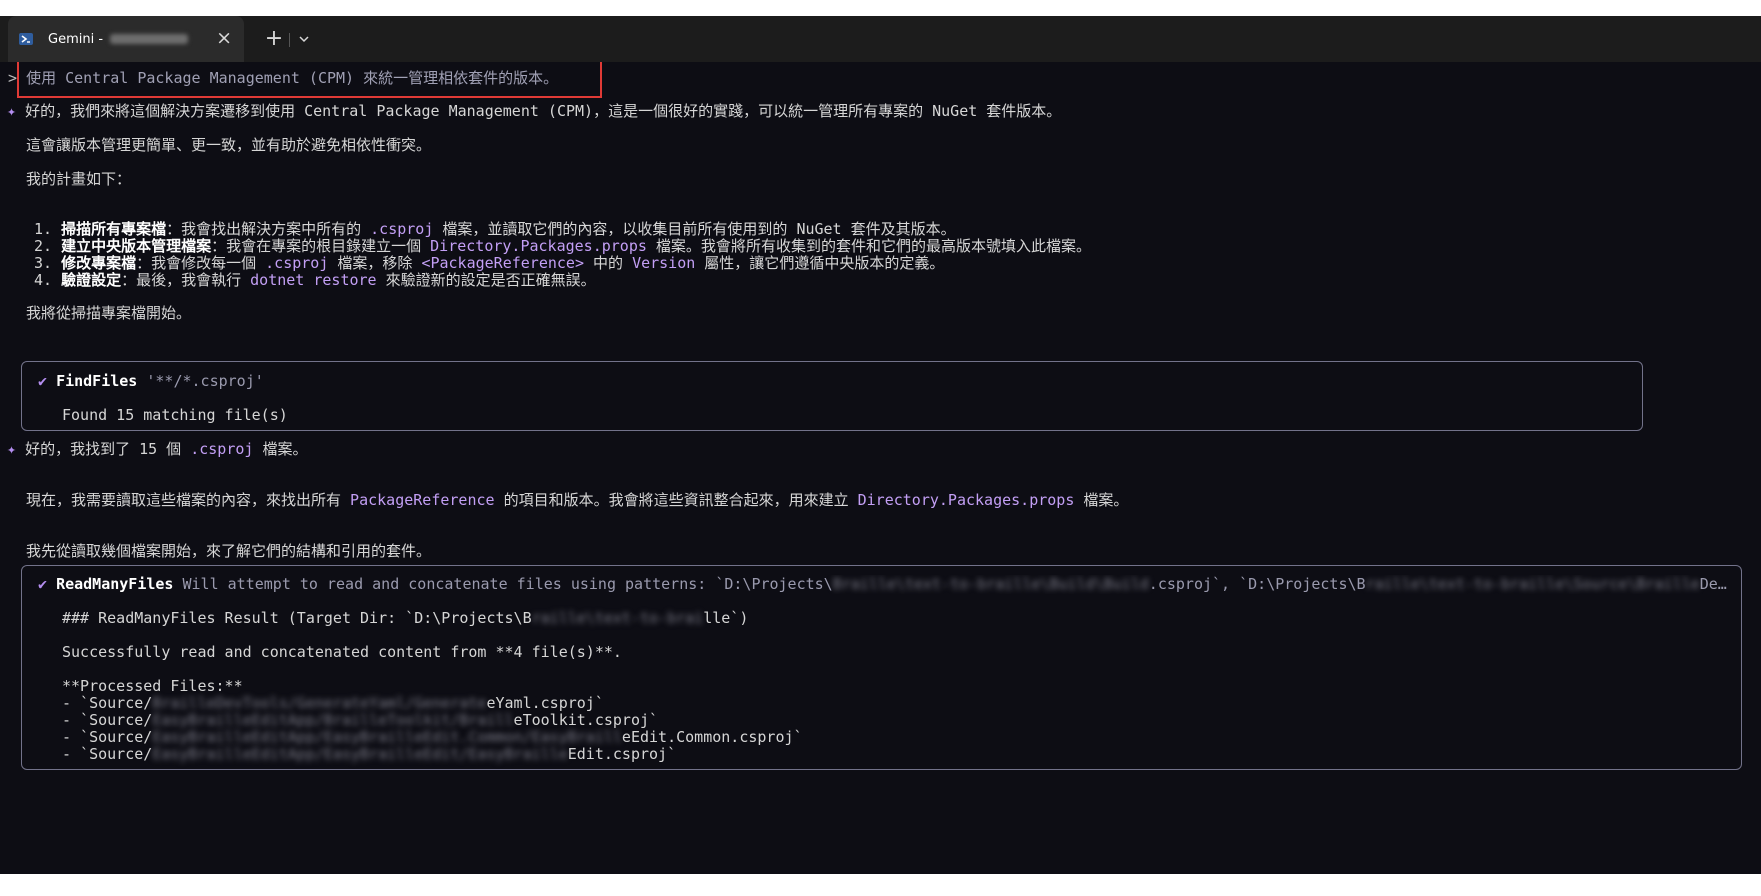 The height and width of the screenshot is (896, 1761). I want to click on terminal-icon, so click(26, 39).